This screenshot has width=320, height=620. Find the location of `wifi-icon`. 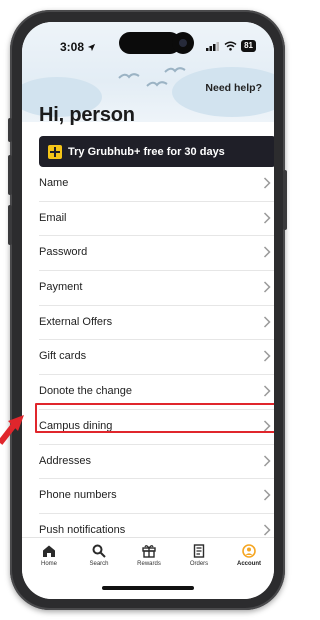

wifi-icon is located at coordinates (230, 46).